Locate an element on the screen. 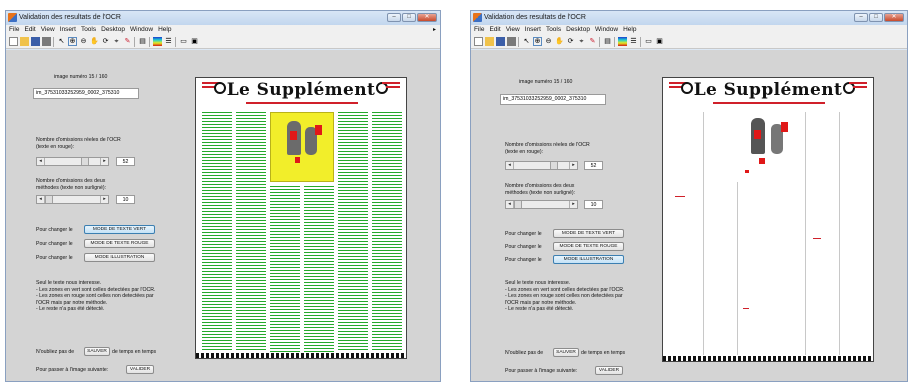 This screenshot has width=908, height=385. image-counter: image numéro 15 / 160 is located at coordinates (546, 82).